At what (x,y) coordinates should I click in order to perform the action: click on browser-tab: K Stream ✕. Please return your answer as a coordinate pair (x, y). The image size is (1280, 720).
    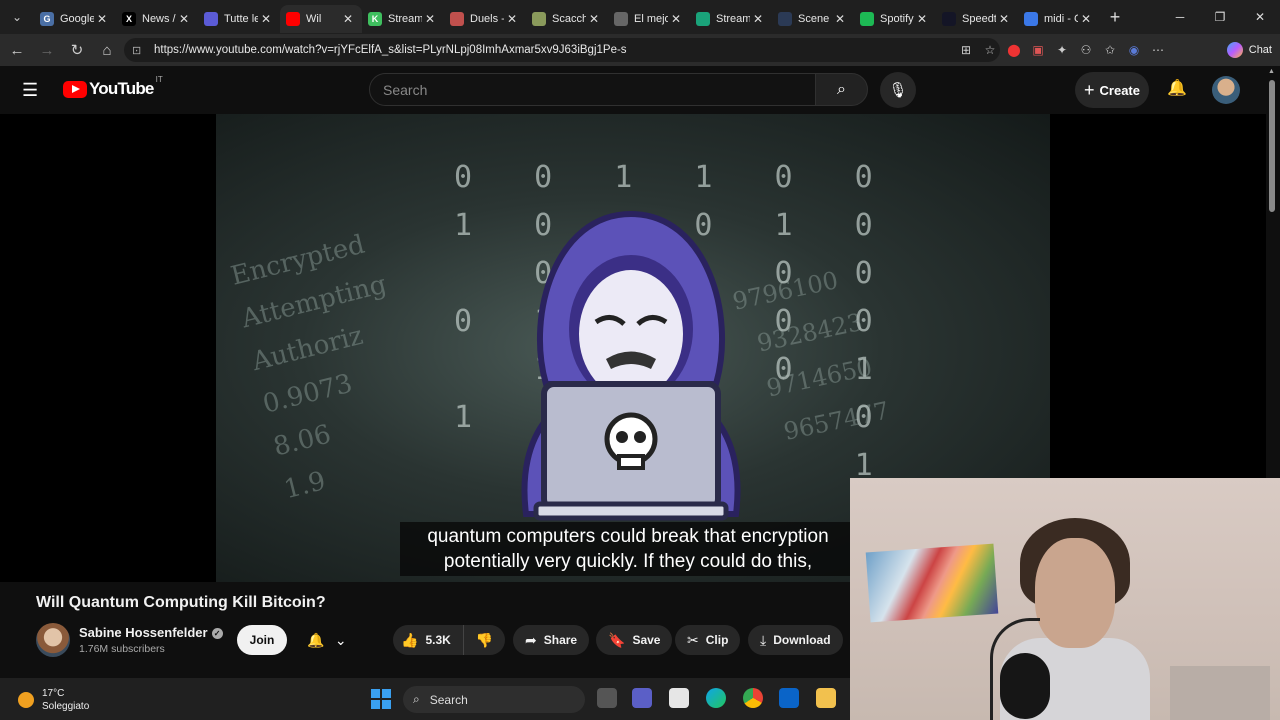
    Looking at the image, I should click on (403, 19).